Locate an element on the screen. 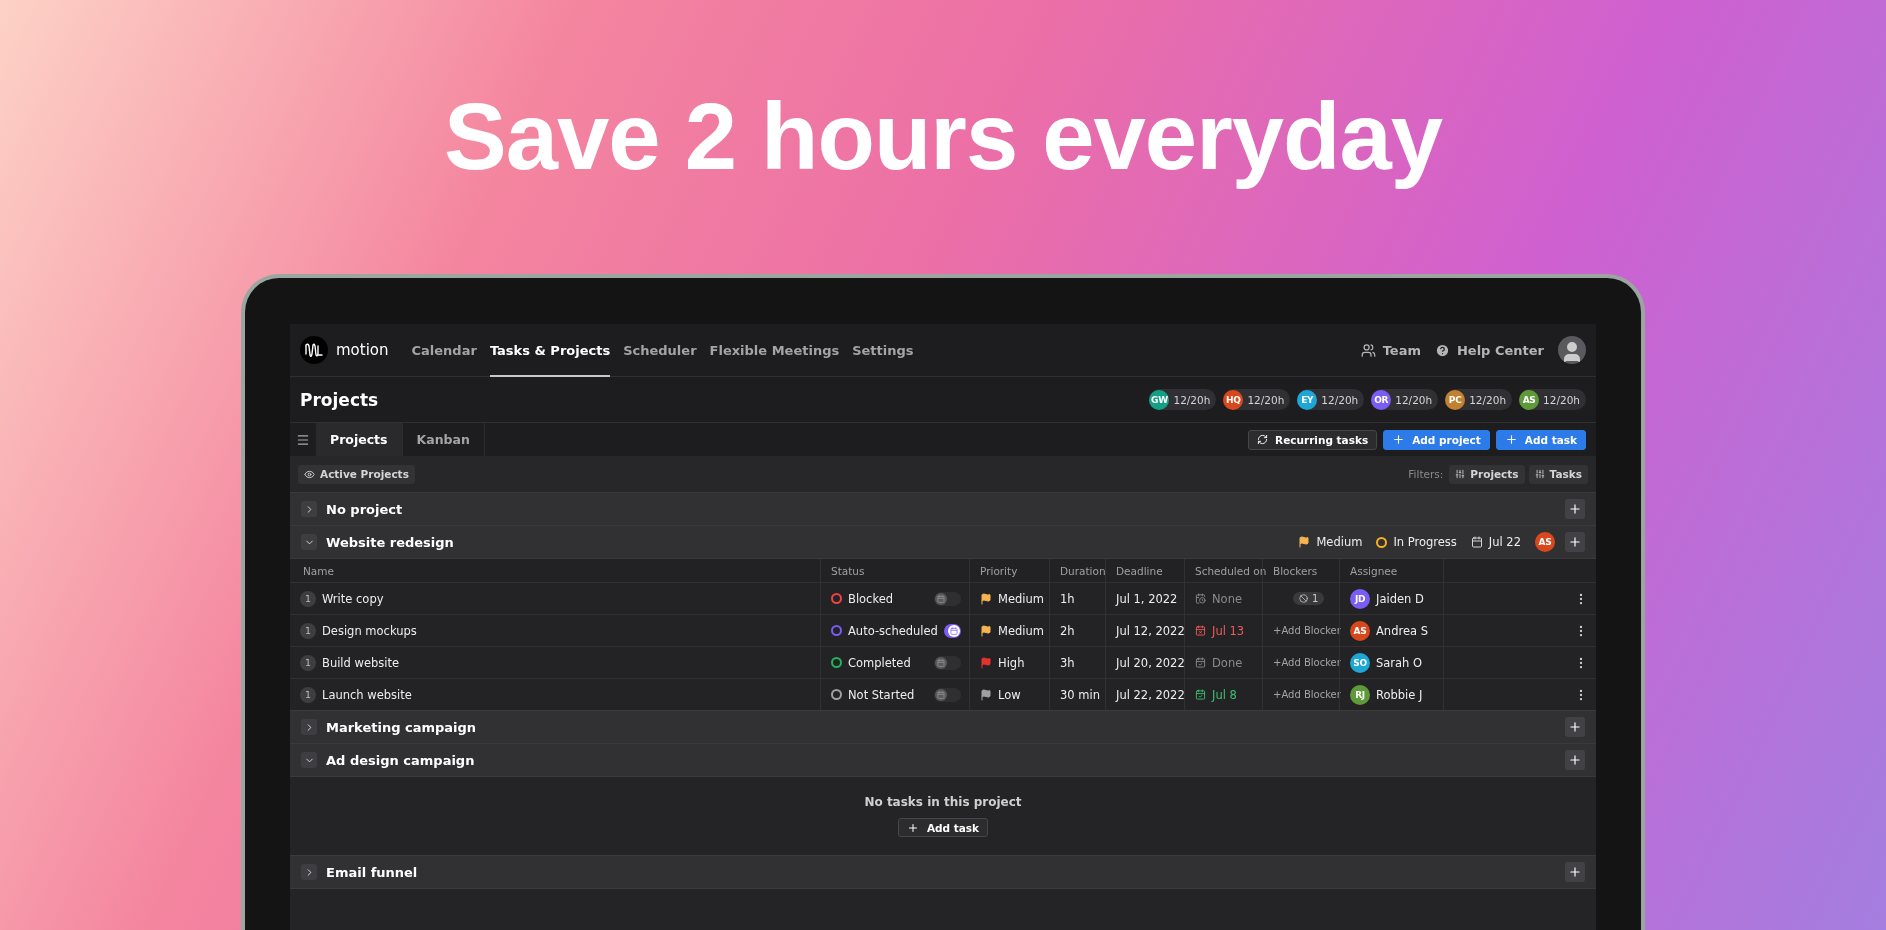 The width and height of the screenshot is (1886, 930). project-name: Website redesign is located at coordinates (390, 542).